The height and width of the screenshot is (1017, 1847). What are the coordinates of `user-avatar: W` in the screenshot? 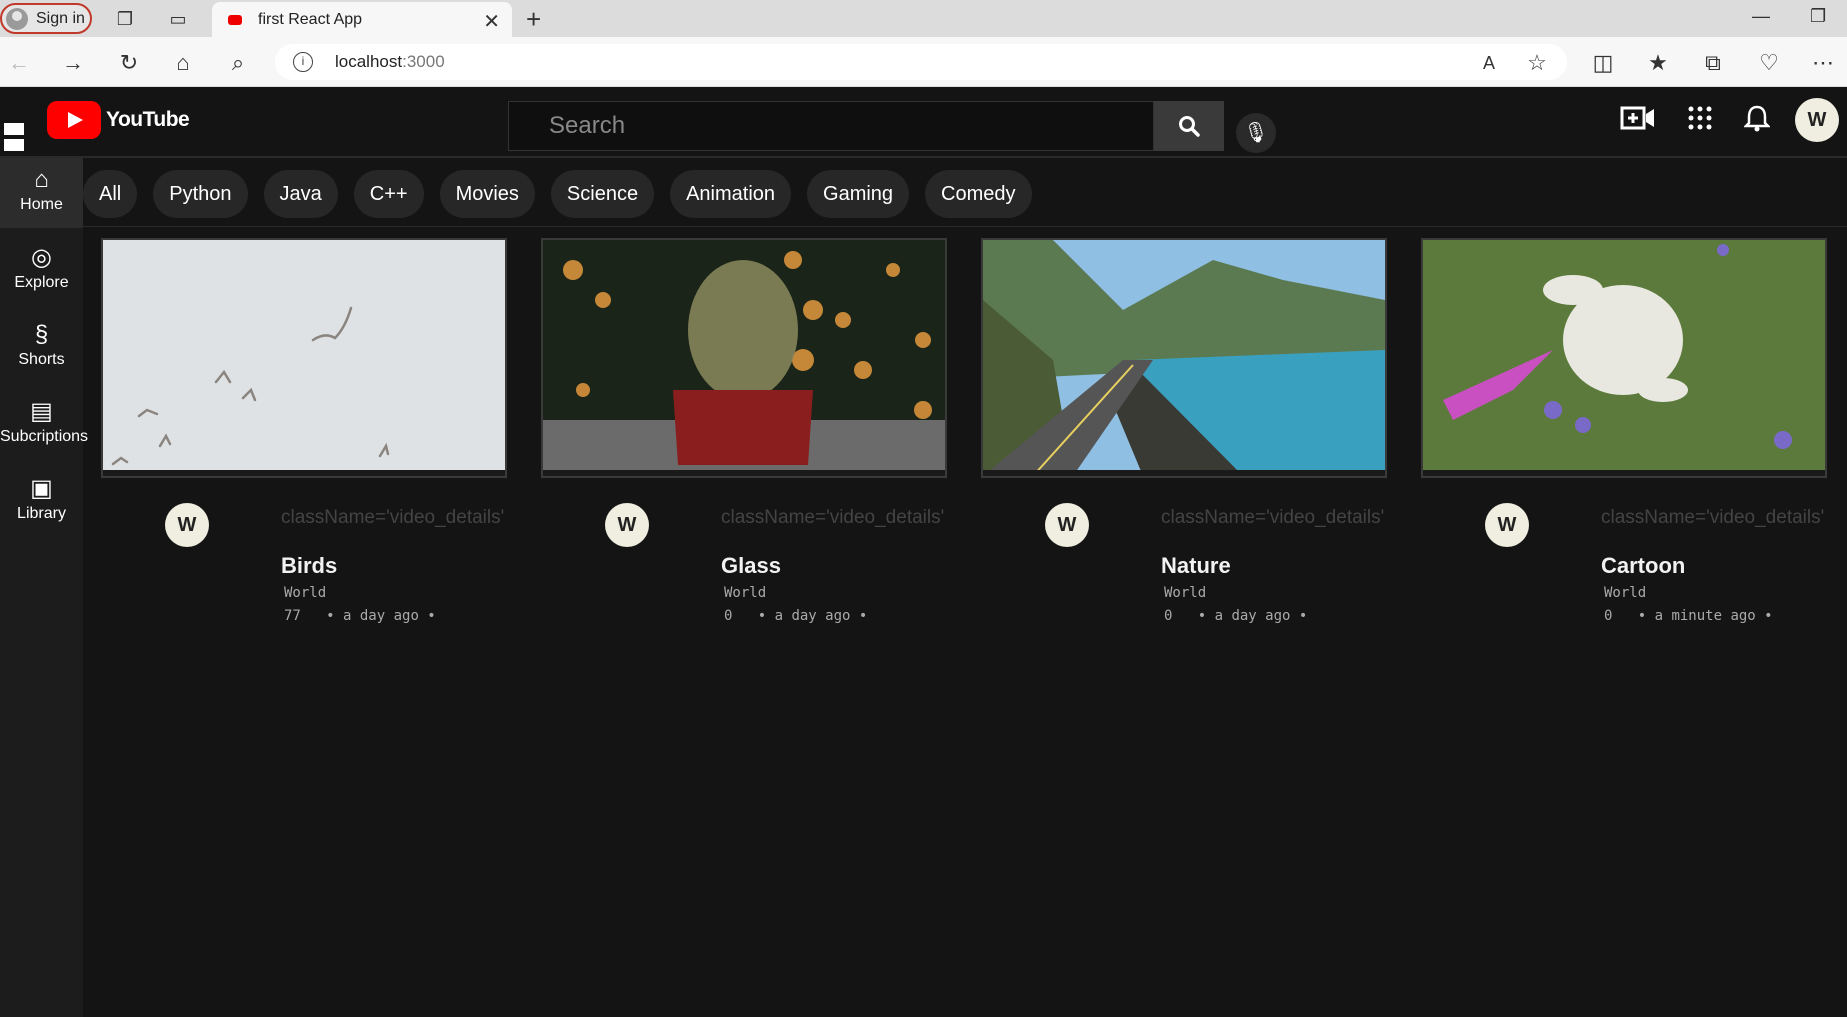 It's located at (1817, 120).